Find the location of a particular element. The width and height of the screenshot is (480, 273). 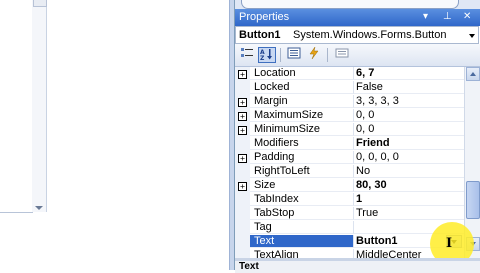

property-value: 1 is located at coordinates (409, 199).